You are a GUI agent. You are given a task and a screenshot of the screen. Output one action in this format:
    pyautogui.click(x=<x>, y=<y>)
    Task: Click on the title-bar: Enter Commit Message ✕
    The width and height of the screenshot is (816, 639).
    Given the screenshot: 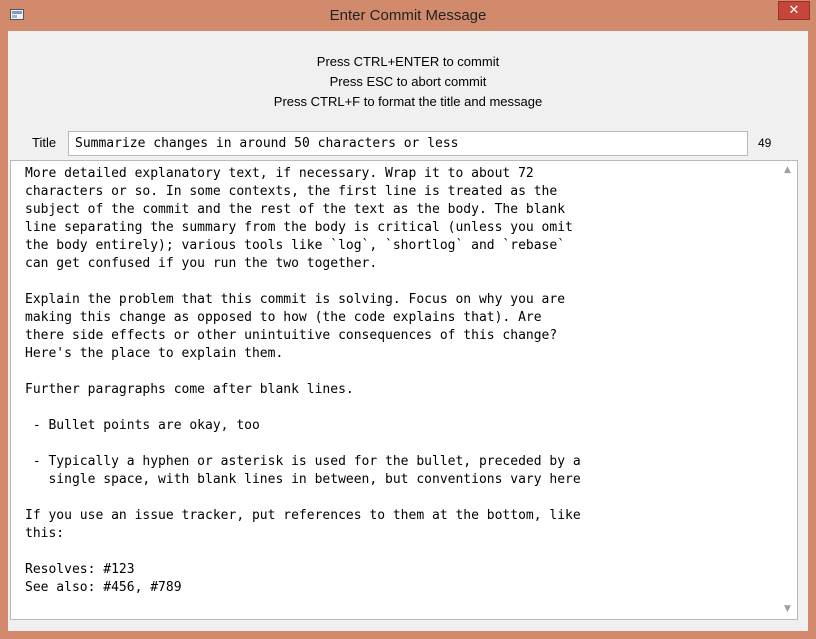 What is the action you would take?
    pyautogui.click(x=408, y=15)
    